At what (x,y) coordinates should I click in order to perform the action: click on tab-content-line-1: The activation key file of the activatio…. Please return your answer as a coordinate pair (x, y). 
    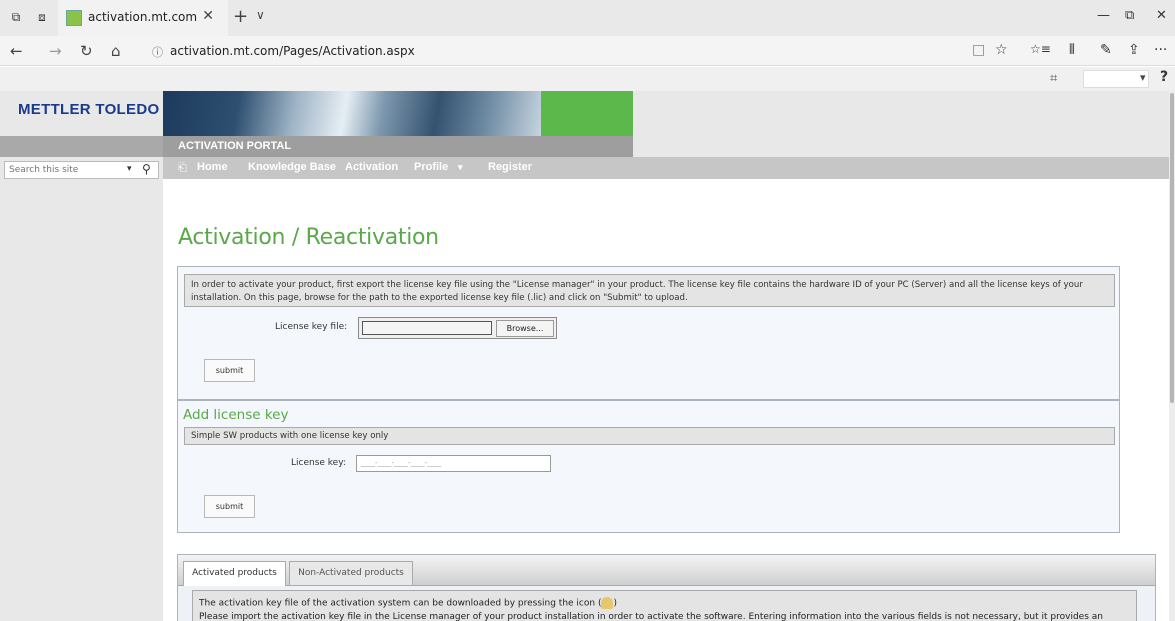
    Looking at the image, I should click on (664, 604).